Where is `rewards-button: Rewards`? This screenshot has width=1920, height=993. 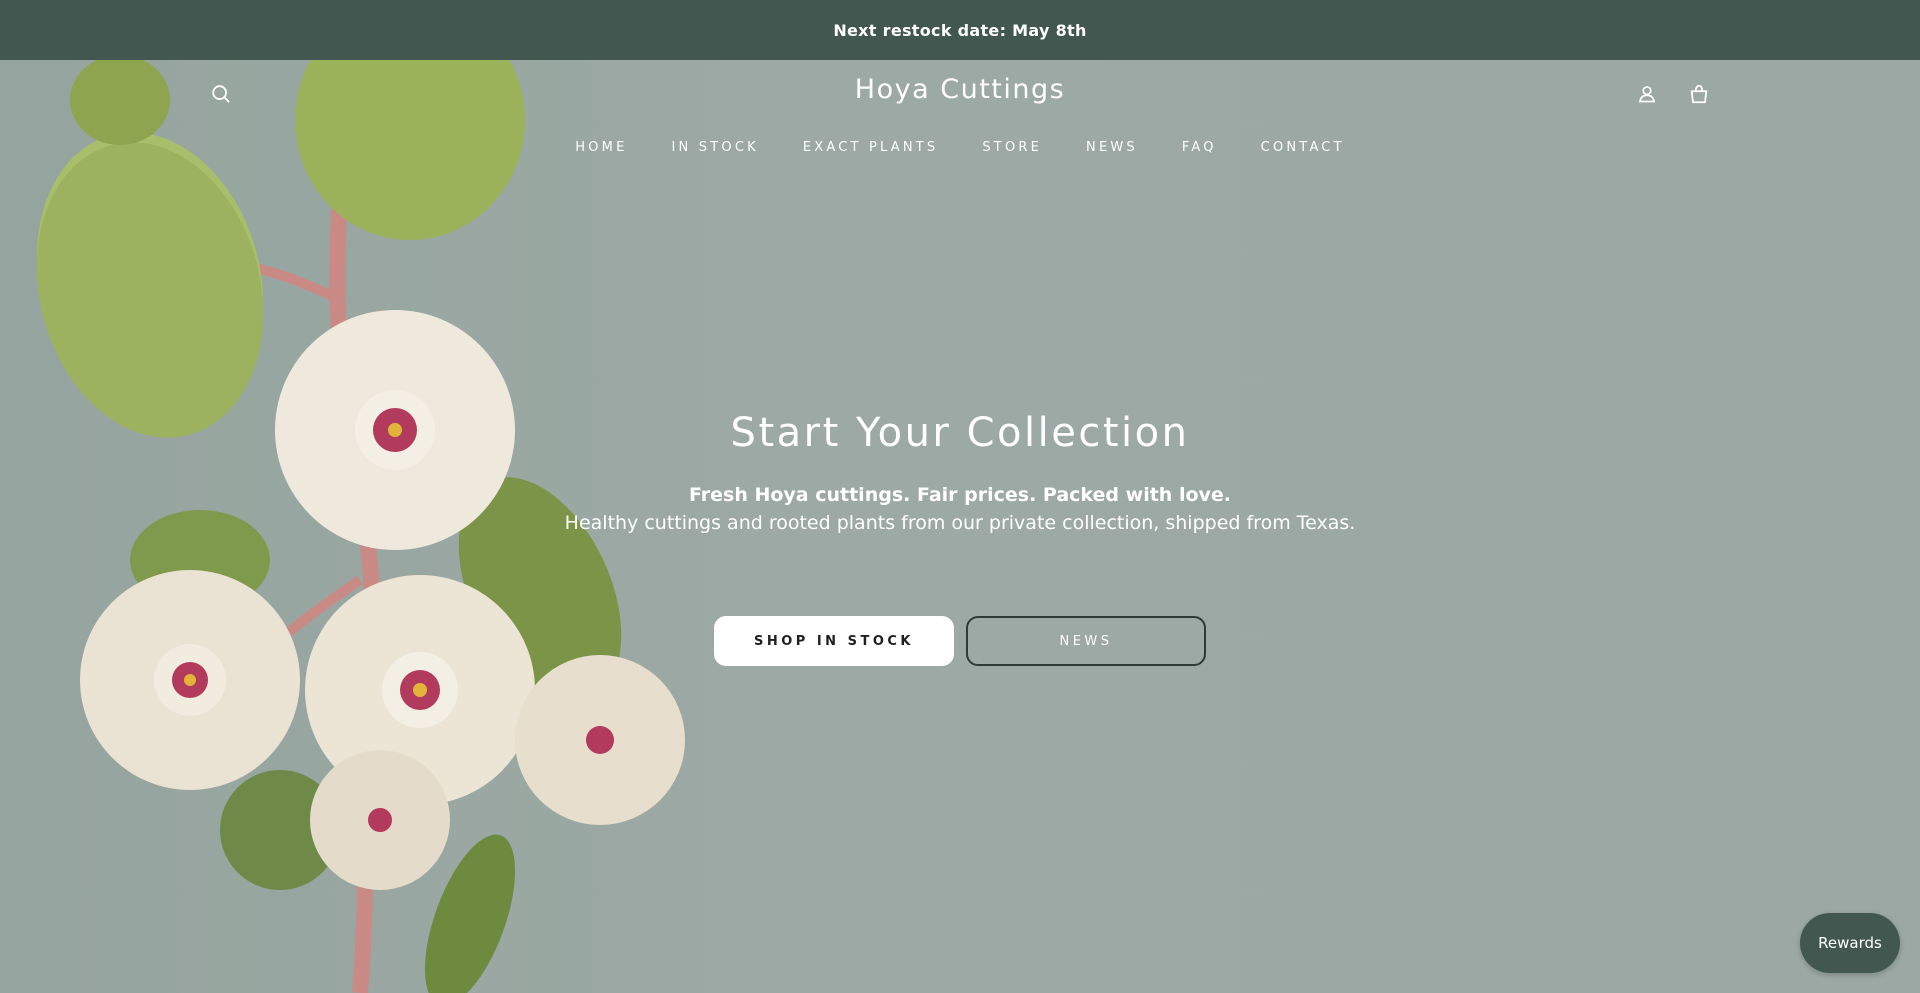 rewards-button: Rewards is located at coordinates (1850, 943).